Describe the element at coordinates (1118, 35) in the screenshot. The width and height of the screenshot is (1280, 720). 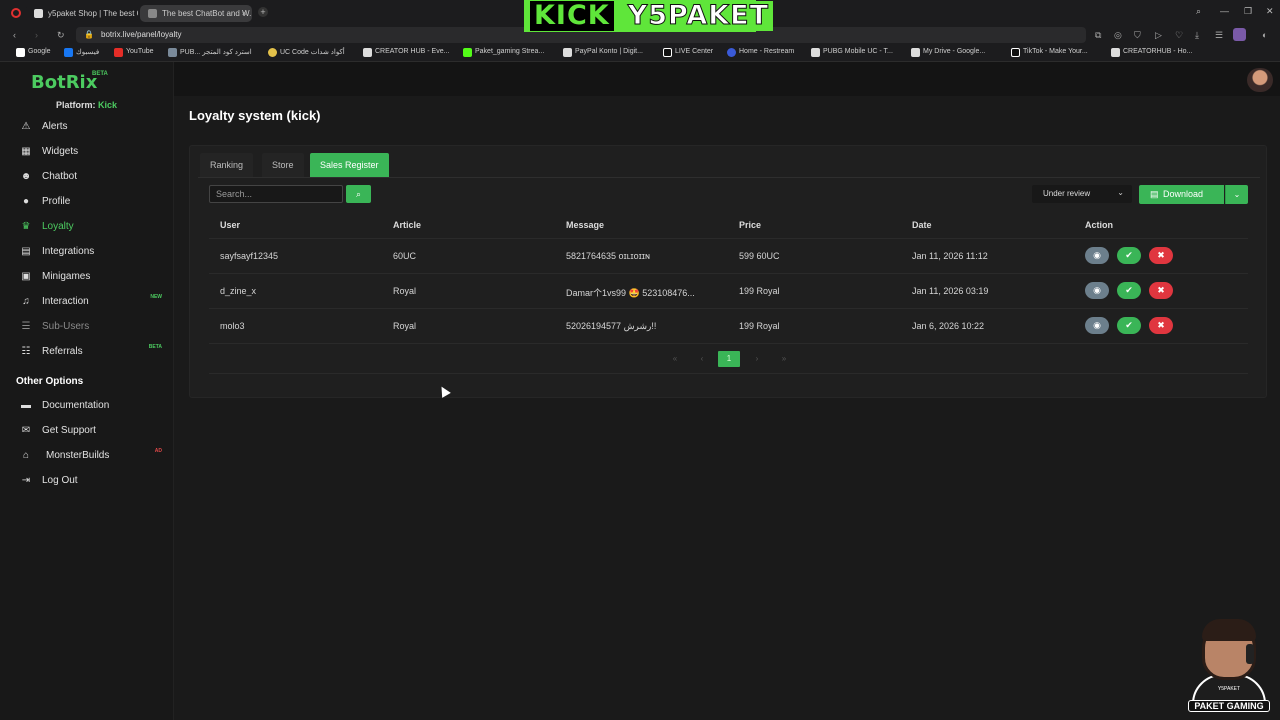
I see `camera-icon: ◎` at that location.